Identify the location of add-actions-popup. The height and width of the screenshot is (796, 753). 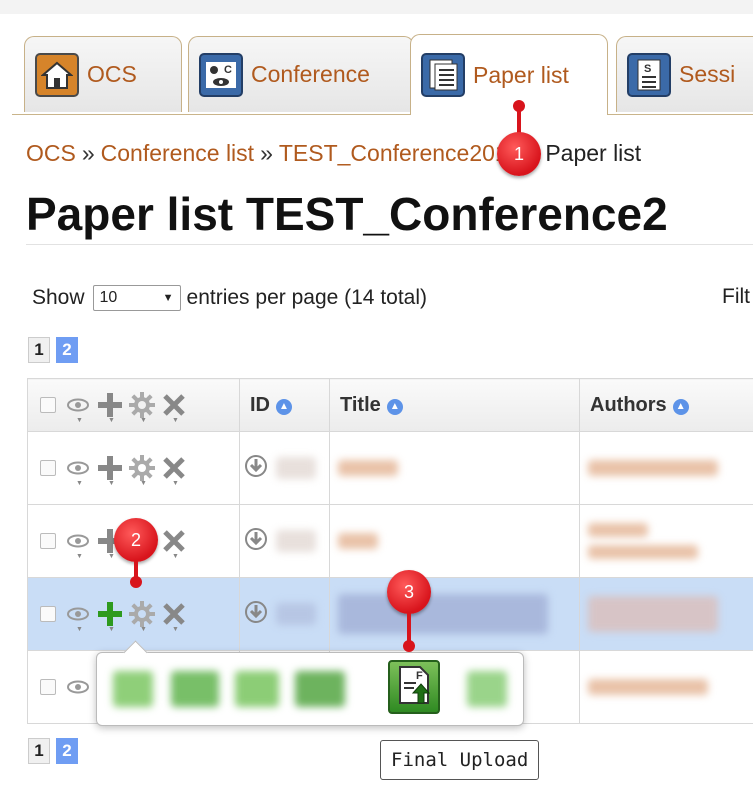
(310, 683).